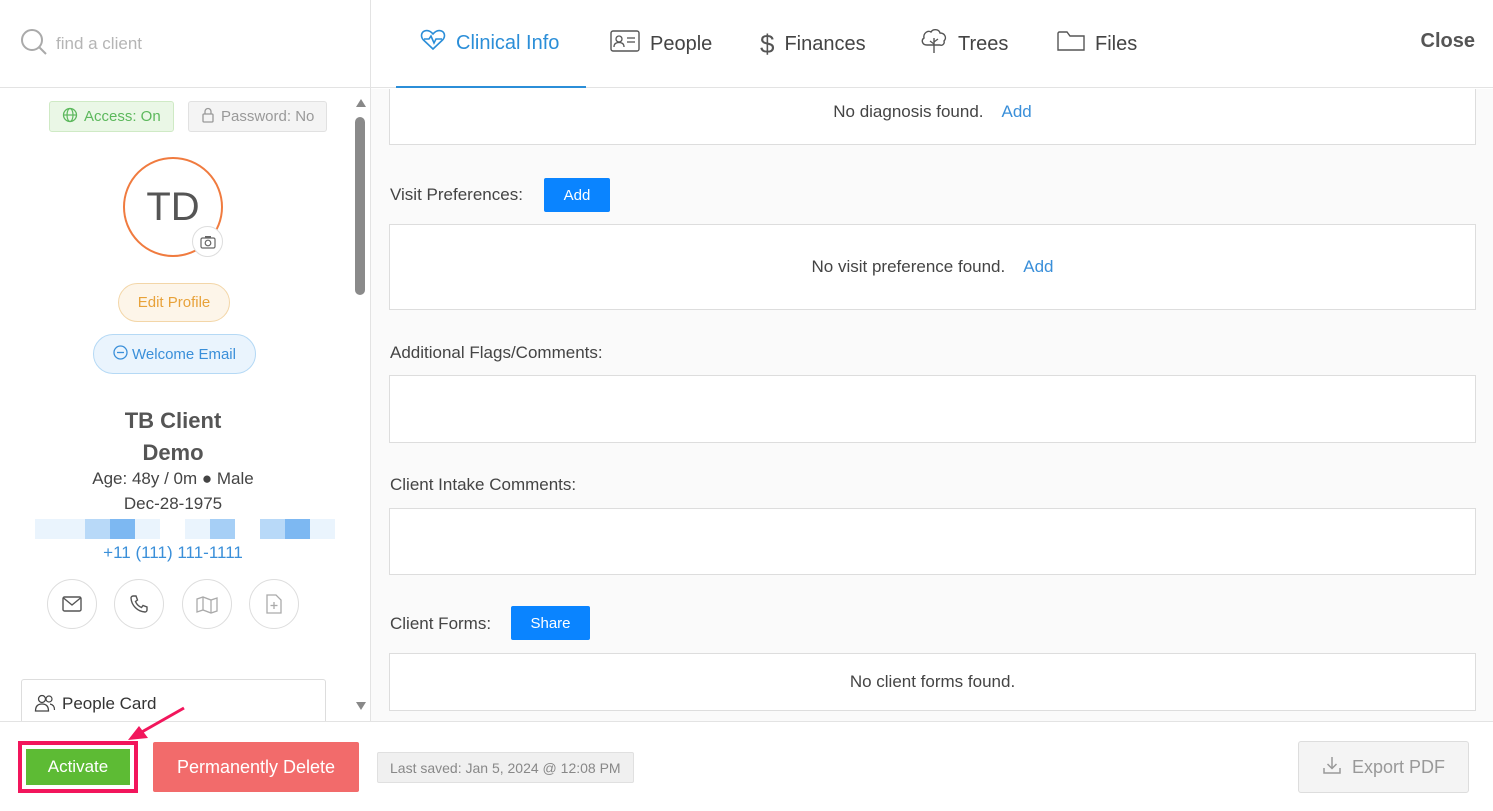  What do you see at coordinates (120, 354) in the screenshot?
I see `minus-circle-icon` at bounding box center [120, 354].